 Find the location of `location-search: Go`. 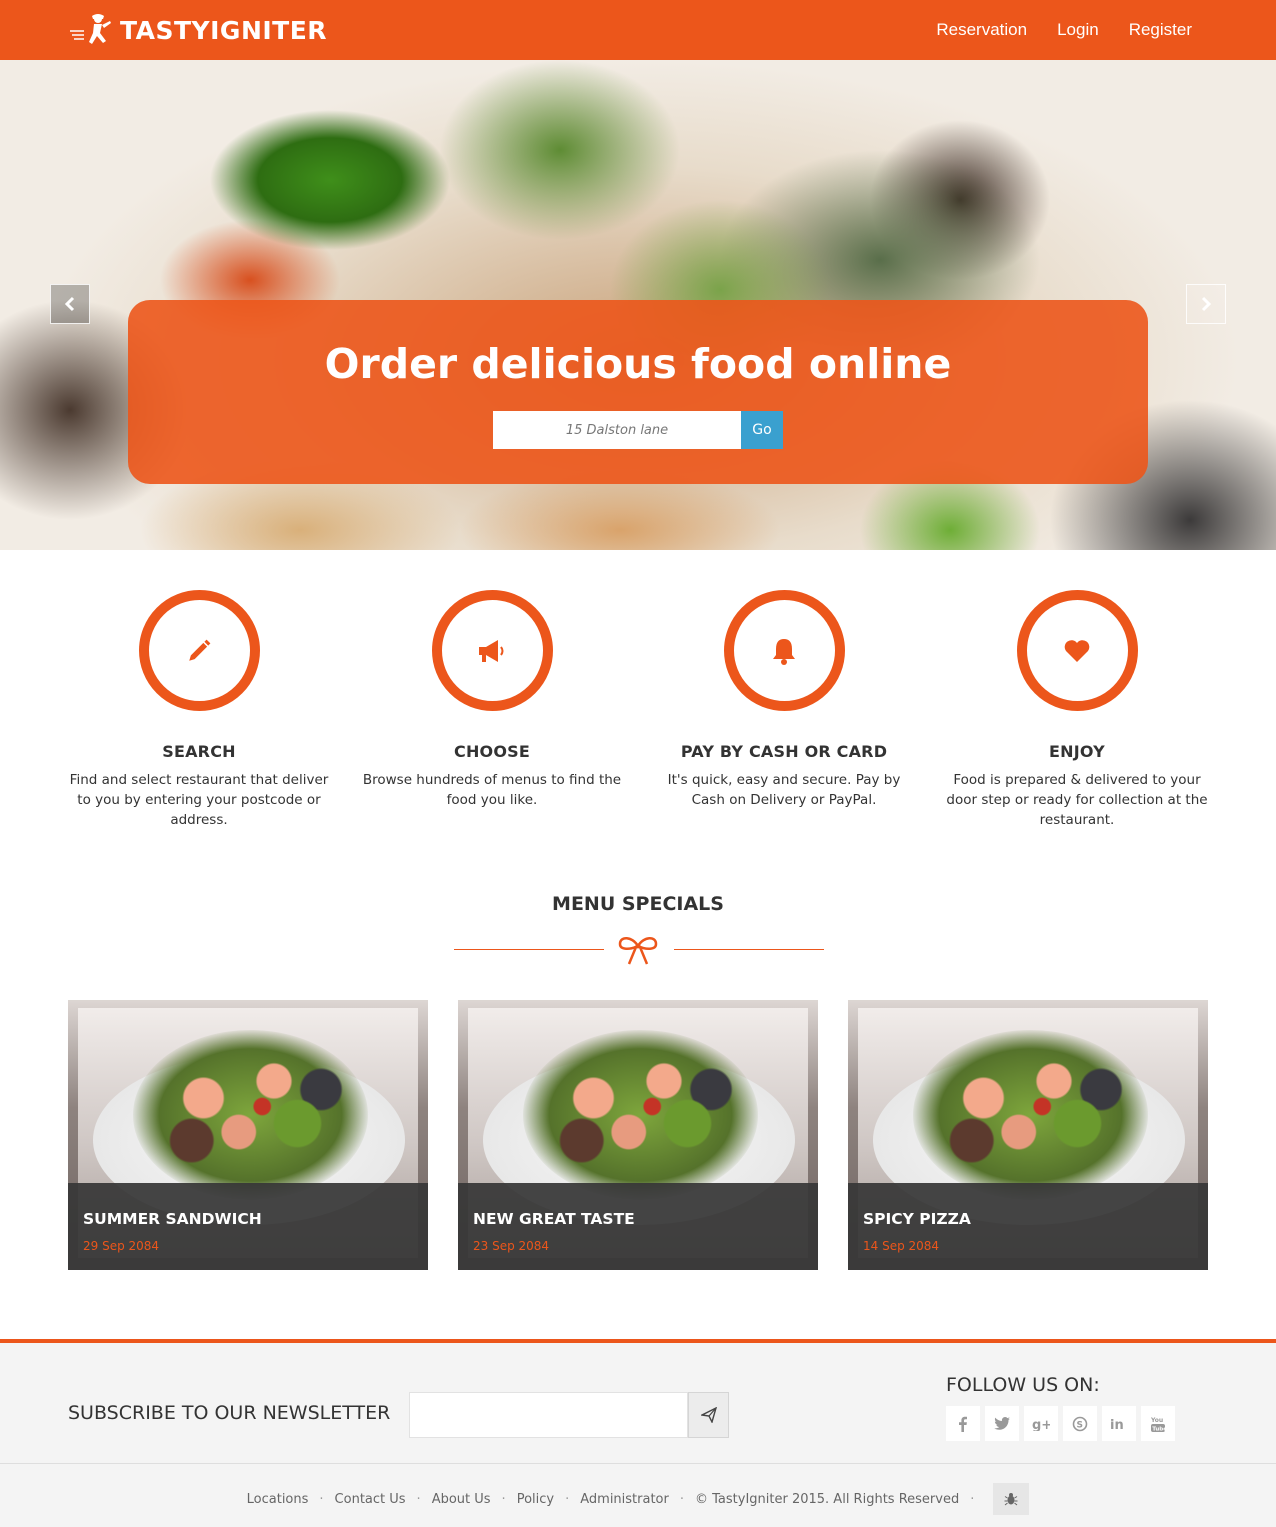

location-search: Go is located at coordinates (638, 430).